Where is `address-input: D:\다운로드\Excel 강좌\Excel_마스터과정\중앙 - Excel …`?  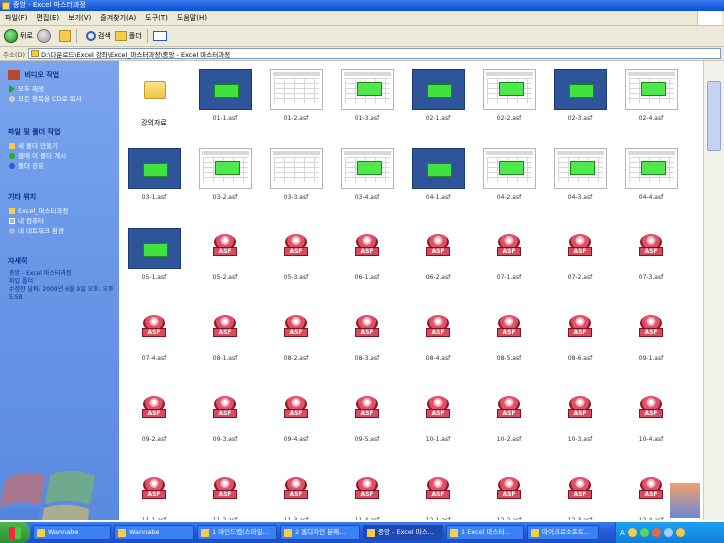
address-input: D:\다운로드\Excel 강좌\Excel_마스터과정\중앙 - Excel … is located at coordinates (374, 53).